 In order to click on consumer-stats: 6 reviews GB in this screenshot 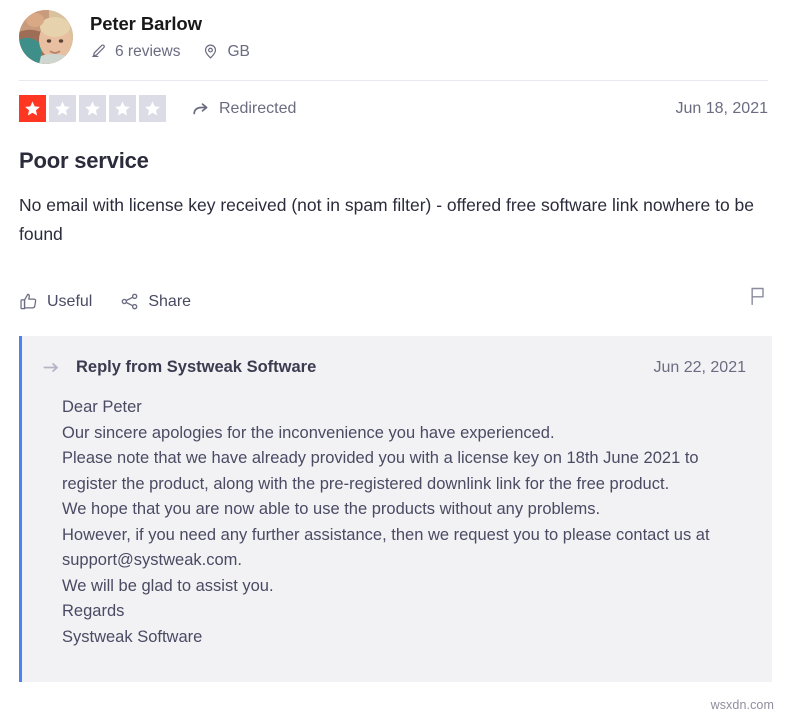, I will do `click(170, 52)`.